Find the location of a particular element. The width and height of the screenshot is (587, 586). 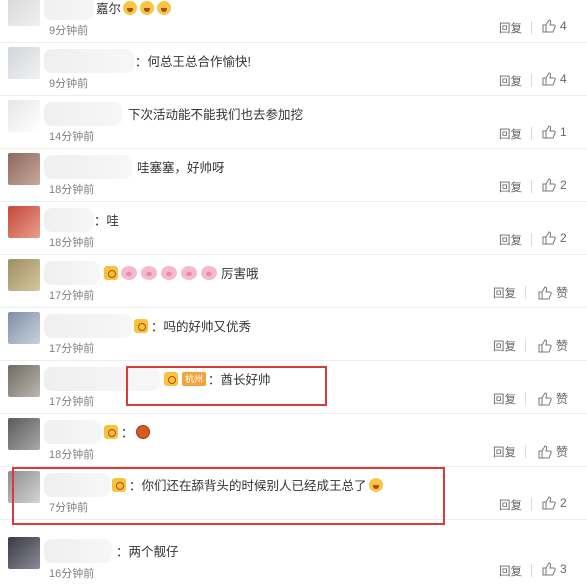

comment-content: 哇塞塞，好帅呀 is located at coordinates (181, 166).